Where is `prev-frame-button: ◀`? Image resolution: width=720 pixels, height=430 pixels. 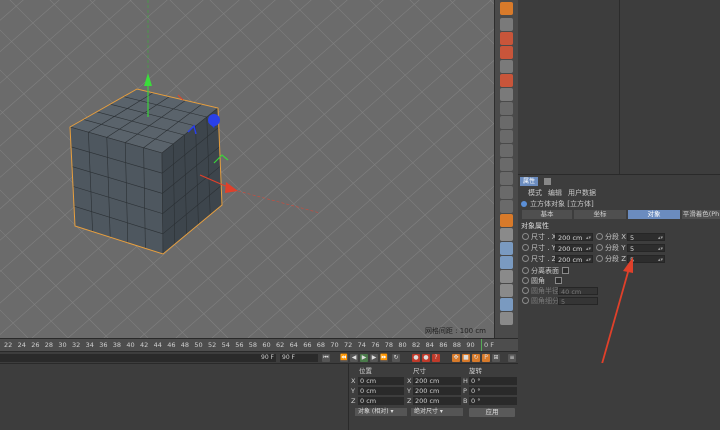 prev-frame-button: ◀ is located at coordinates (354, 358).